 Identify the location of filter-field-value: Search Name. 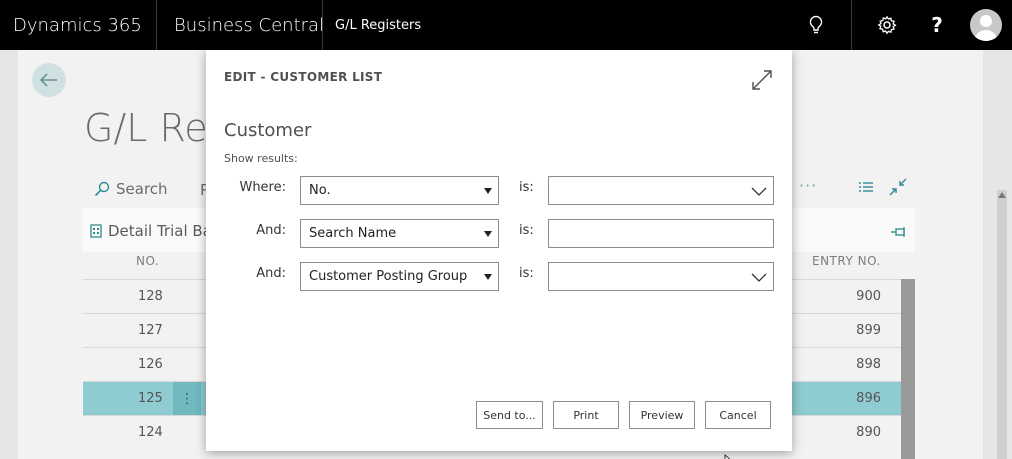
(353, 233).